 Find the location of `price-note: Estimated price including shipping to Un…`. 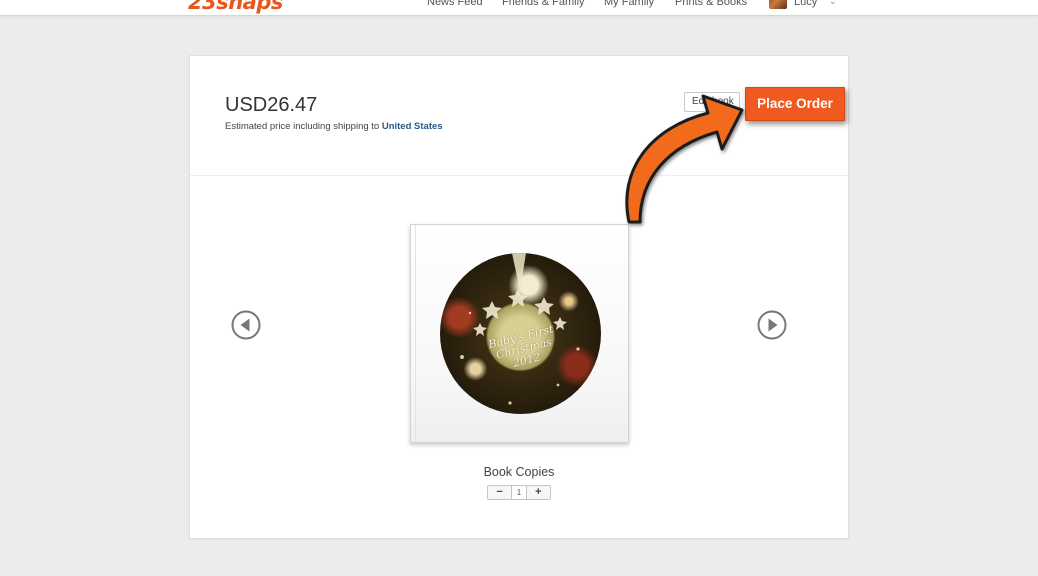

price-note: Estimated price including shipping to Un… is located at coordinates (334, 127).